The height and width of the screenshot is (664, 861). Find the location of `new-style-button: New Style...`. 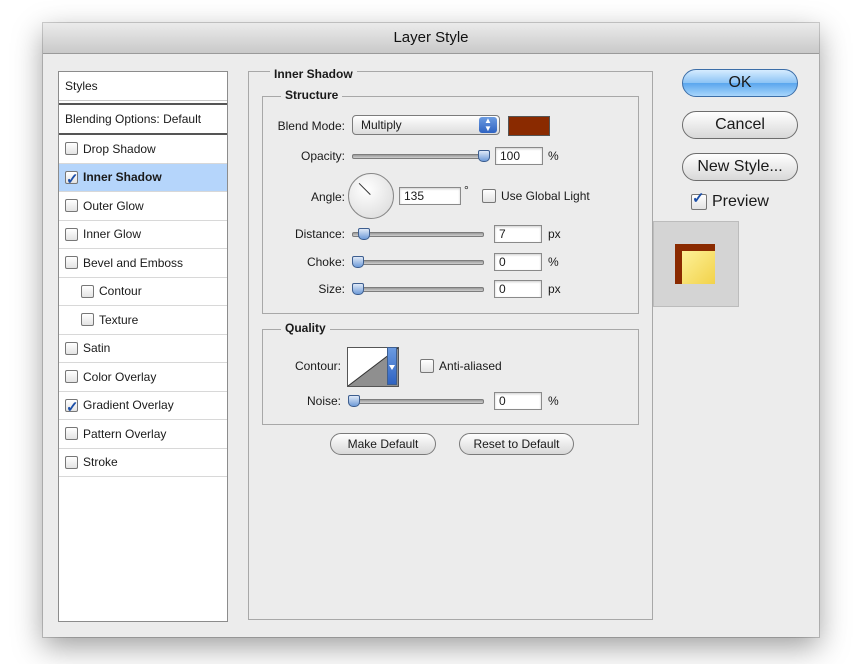

new-style-button: New Style... is located at coordinates (740, 167).